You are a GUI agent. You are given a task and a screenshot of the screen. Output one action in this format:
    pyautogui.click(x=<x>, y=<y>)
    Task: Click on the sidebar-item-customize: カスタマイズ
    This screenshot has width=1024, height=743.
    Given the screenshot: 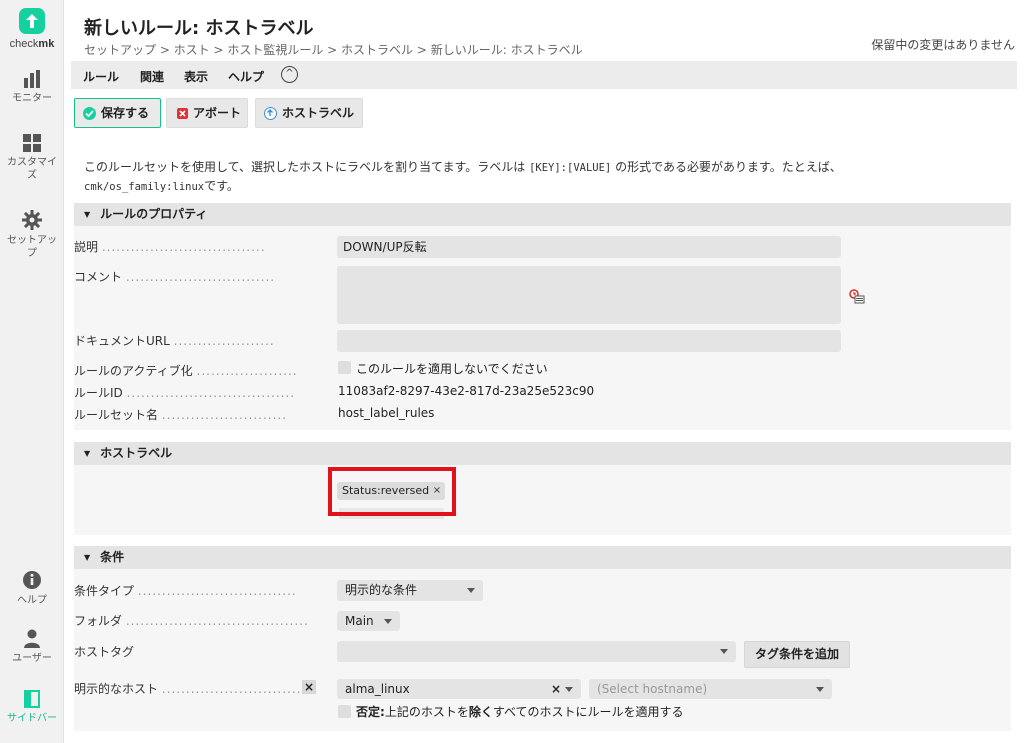 What is the action you would take?
    pyautogui.click(x=32, y=158)
    